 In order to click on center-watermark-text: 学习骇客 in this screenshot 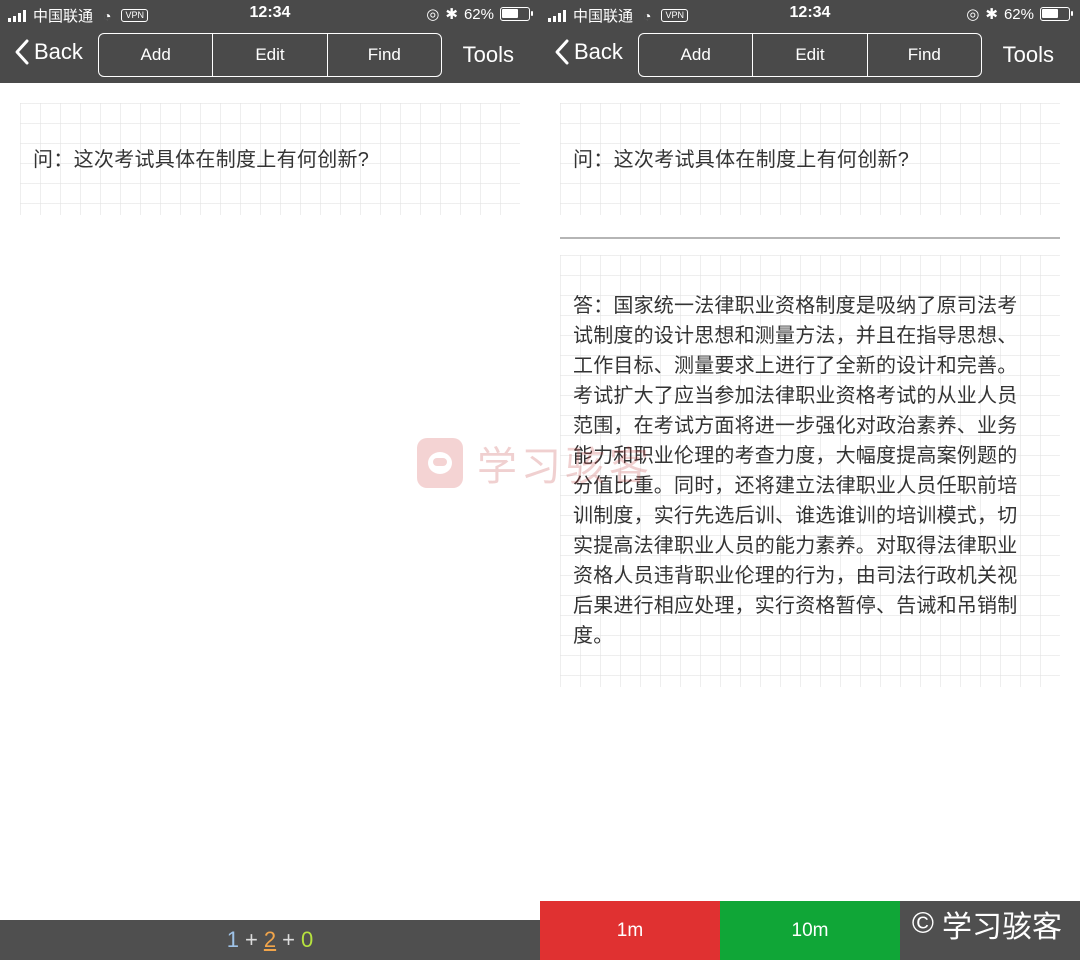, I will do `click(565, 467)`.